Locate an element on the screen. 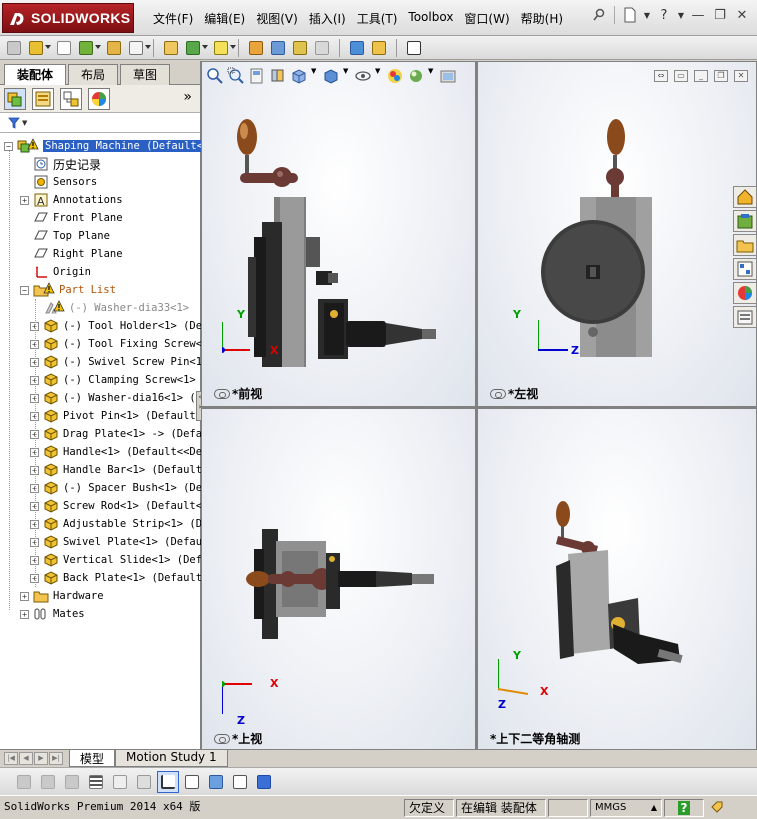  tree-node: + (-) Tool Holder<1> (Def is located at coordinates (104, 326).